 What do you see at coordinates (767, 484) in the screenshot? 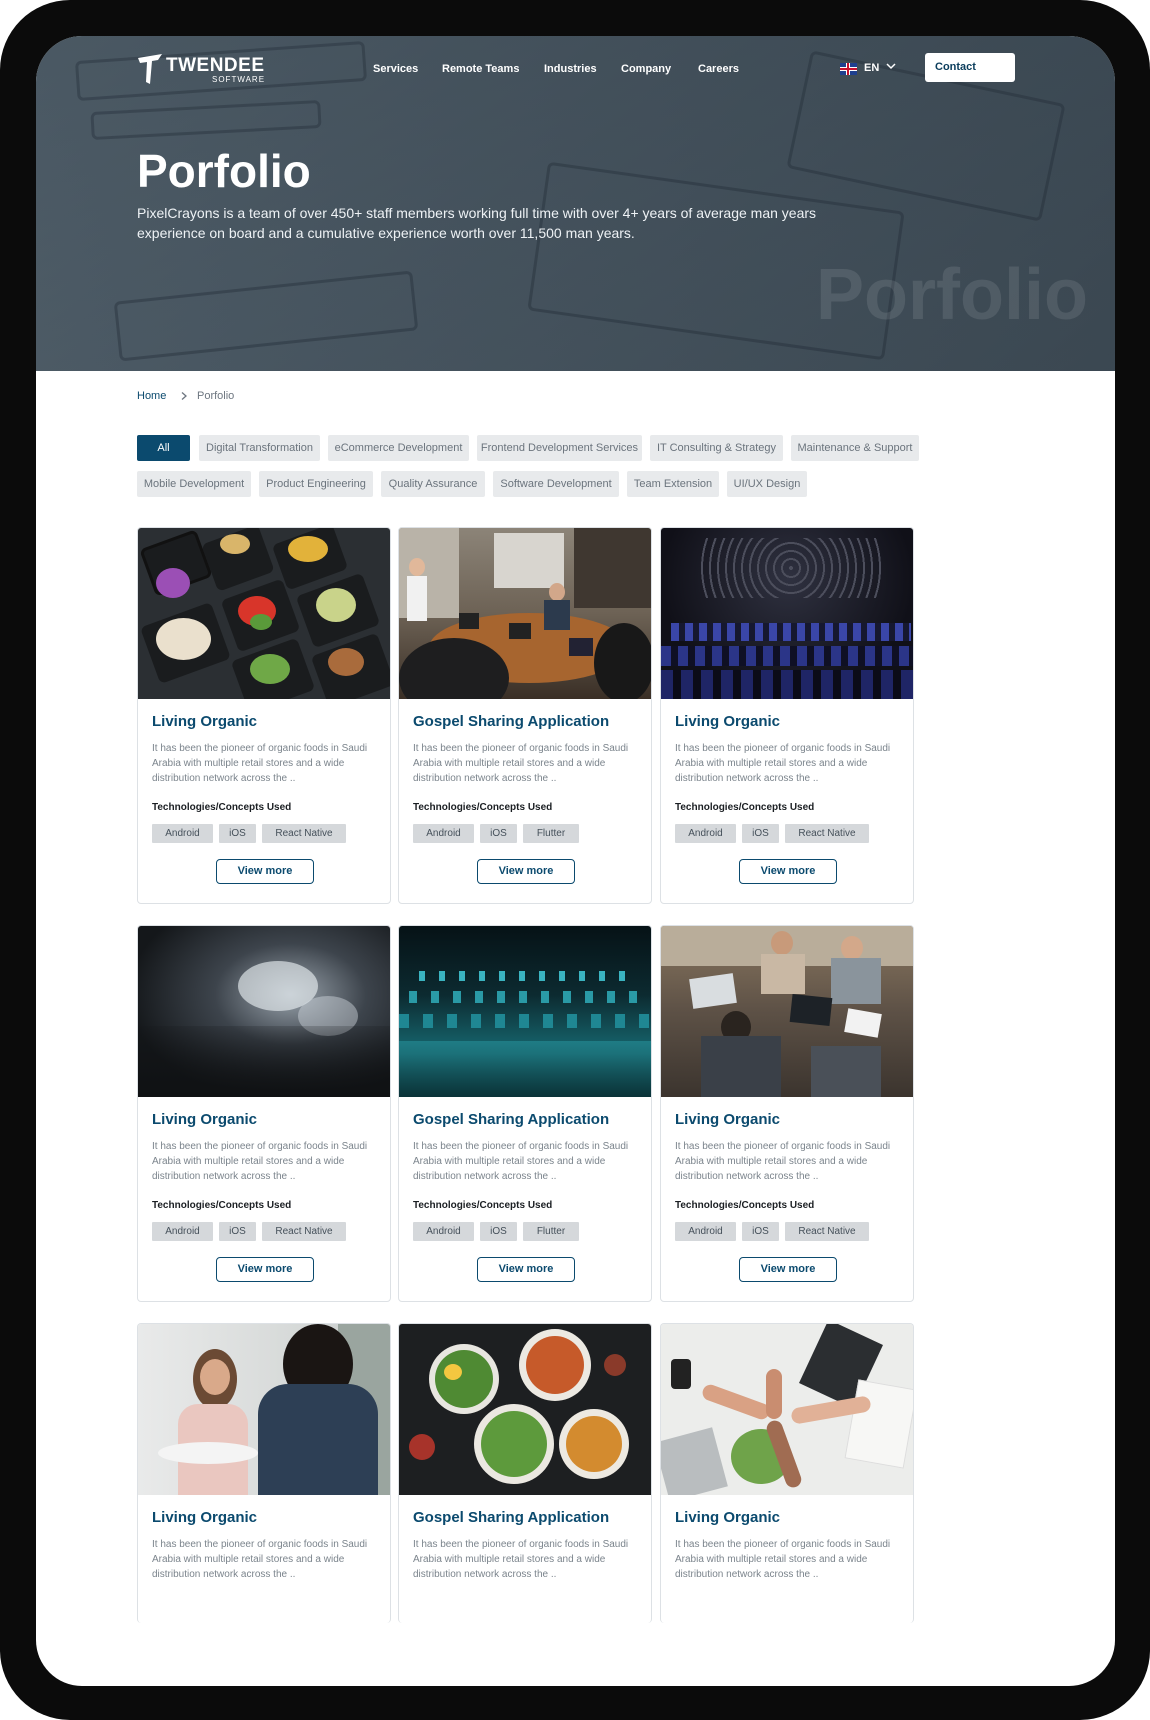
I see `filter-ui-ux-design: UI/UX Design` at bounding box center [767, 484].